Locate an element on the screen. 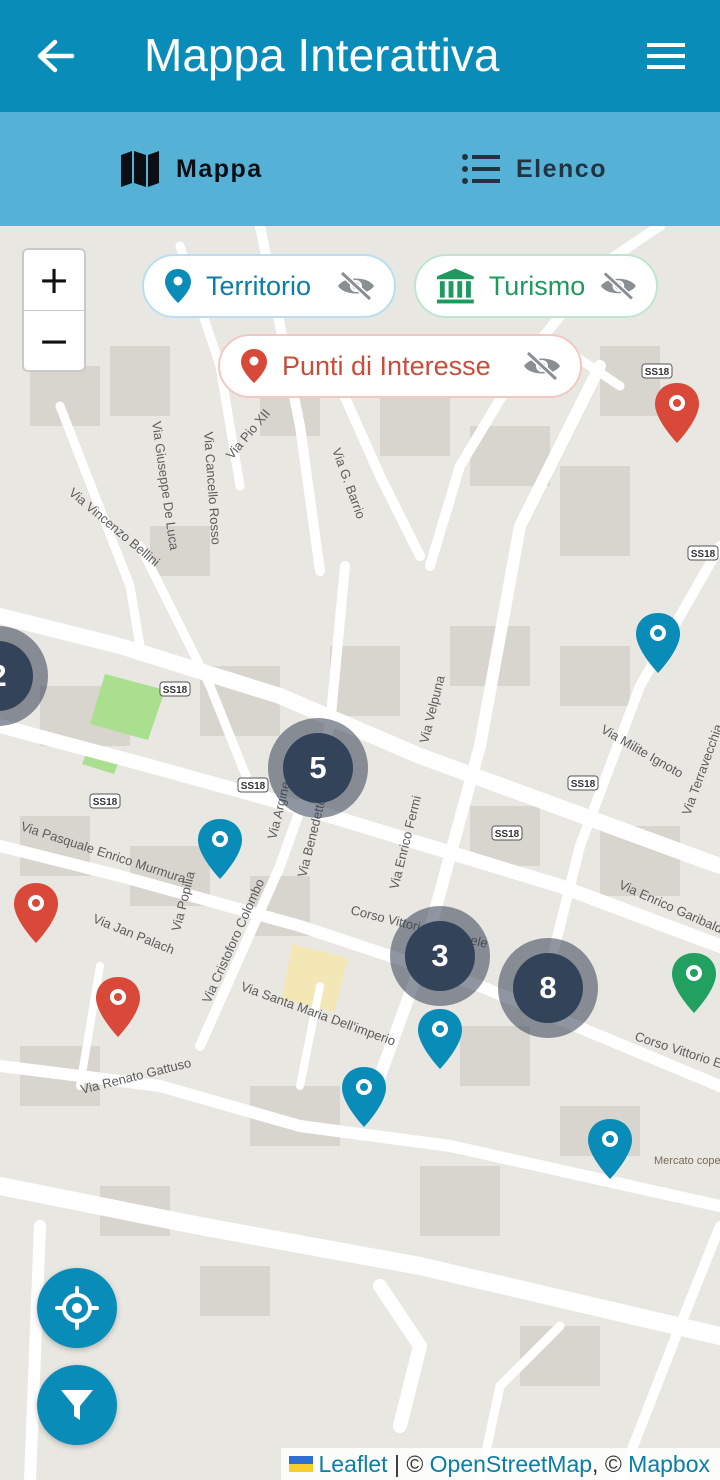  cluster-count: 8 is located at coordinates (548, 988).